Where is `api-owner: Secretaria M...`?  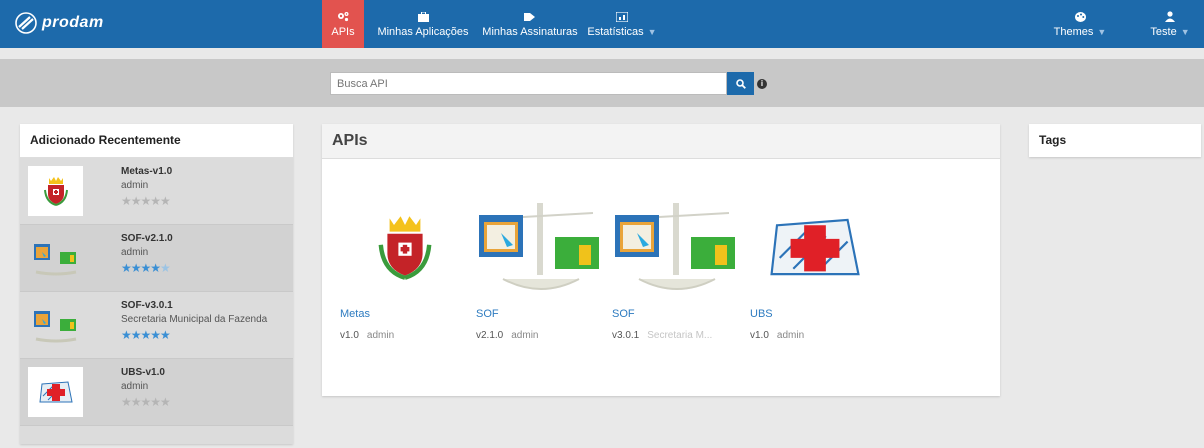
api-owner: Secretaria M... is located at coordinates (680, 335).